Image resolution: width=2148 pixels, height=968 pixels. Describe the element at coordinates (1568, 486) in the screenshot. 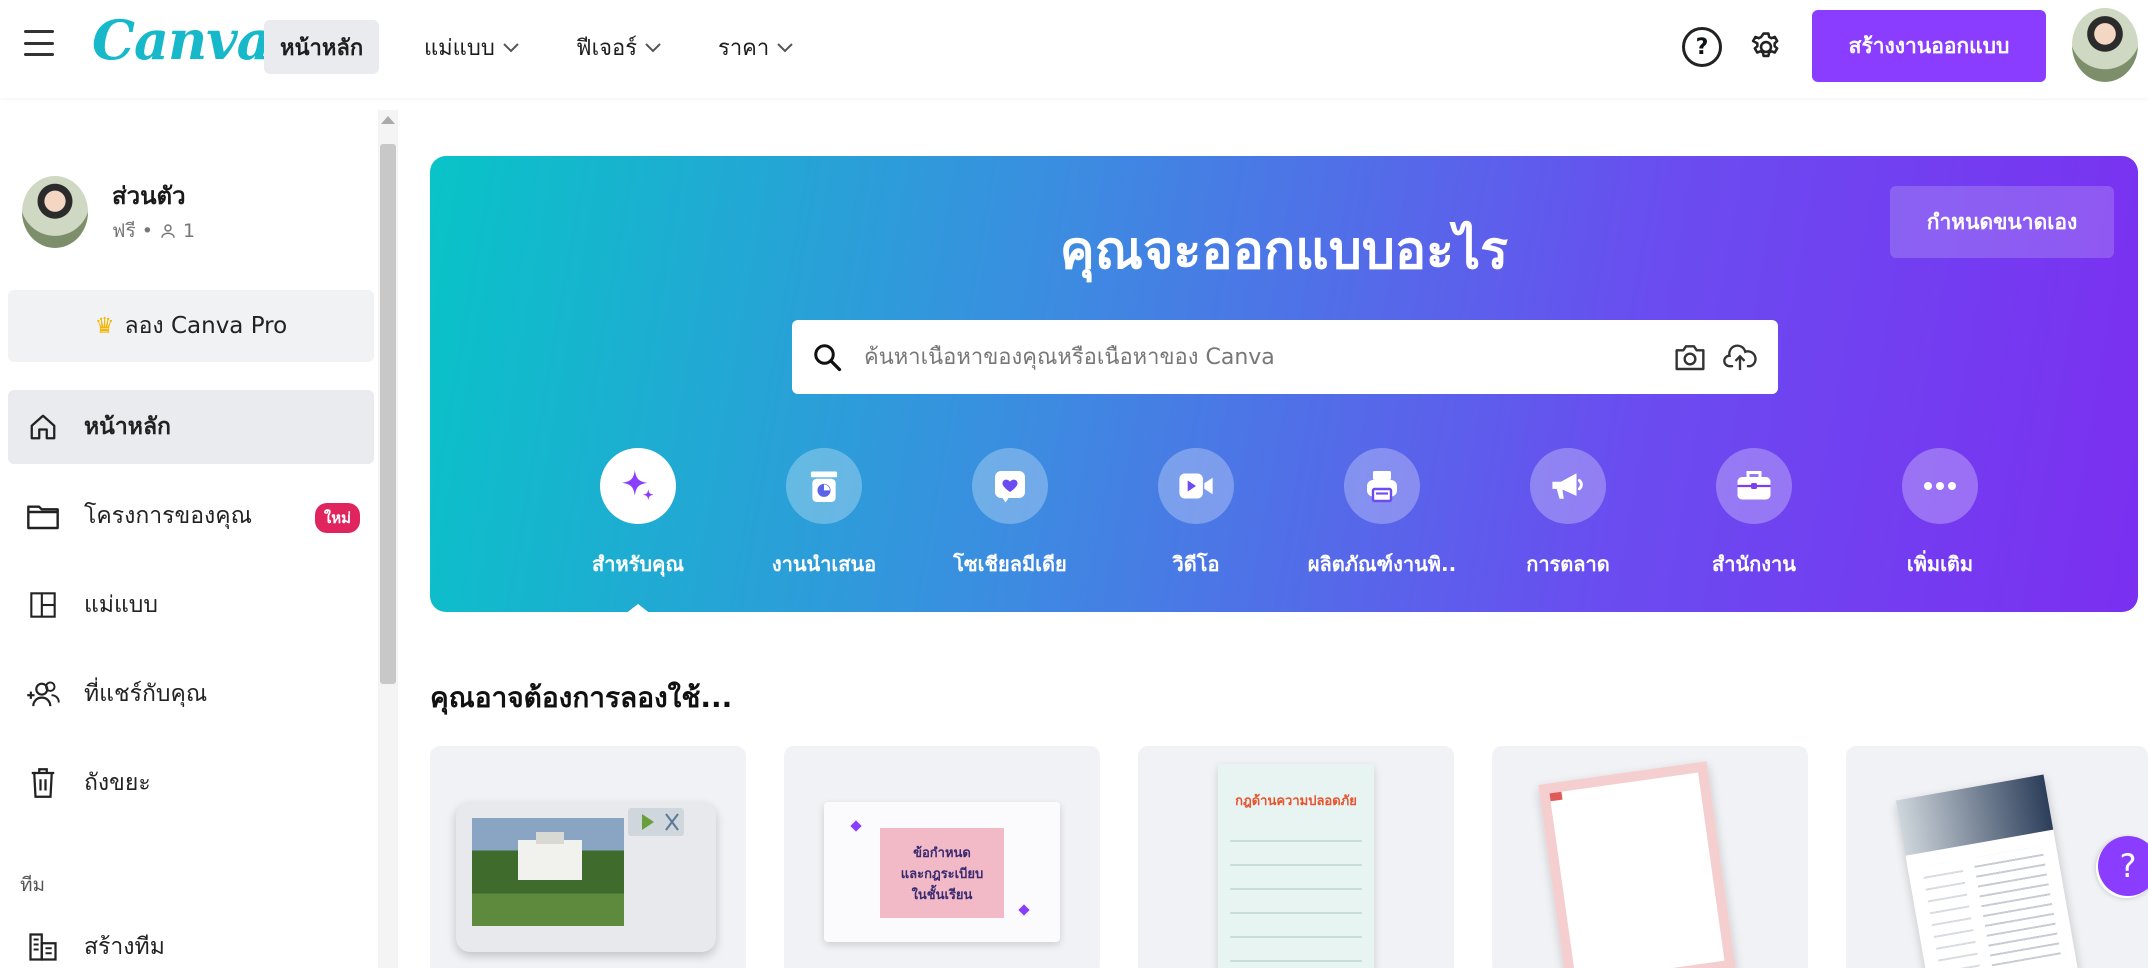

I see `megaphone-icon` at that location.